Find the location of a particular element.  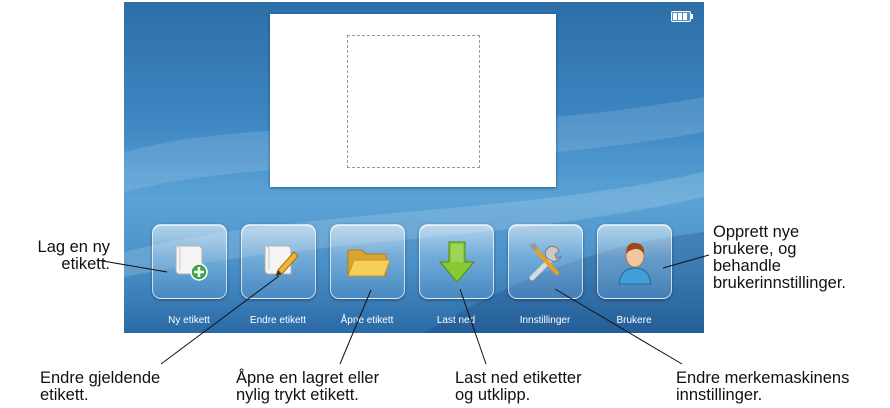

print-area is located at coordinates (413, 101).